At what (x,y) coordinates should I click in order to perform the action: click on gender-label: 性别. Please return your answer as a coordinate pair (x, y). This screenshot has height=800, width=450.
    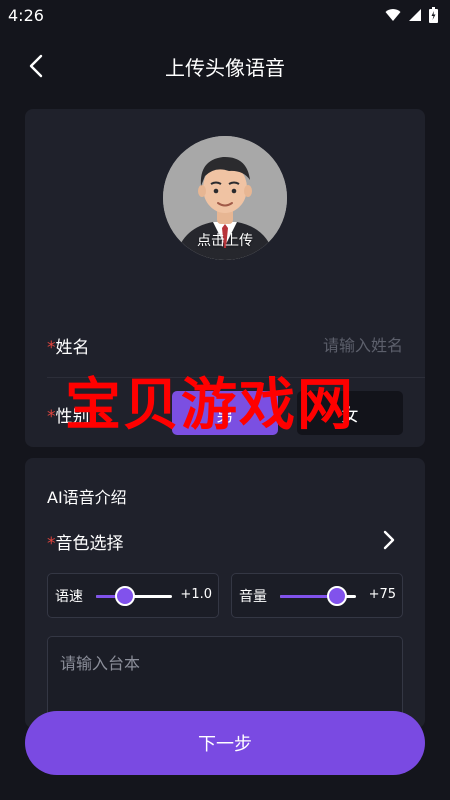
    Looking at the image, I should click on (72, 417).